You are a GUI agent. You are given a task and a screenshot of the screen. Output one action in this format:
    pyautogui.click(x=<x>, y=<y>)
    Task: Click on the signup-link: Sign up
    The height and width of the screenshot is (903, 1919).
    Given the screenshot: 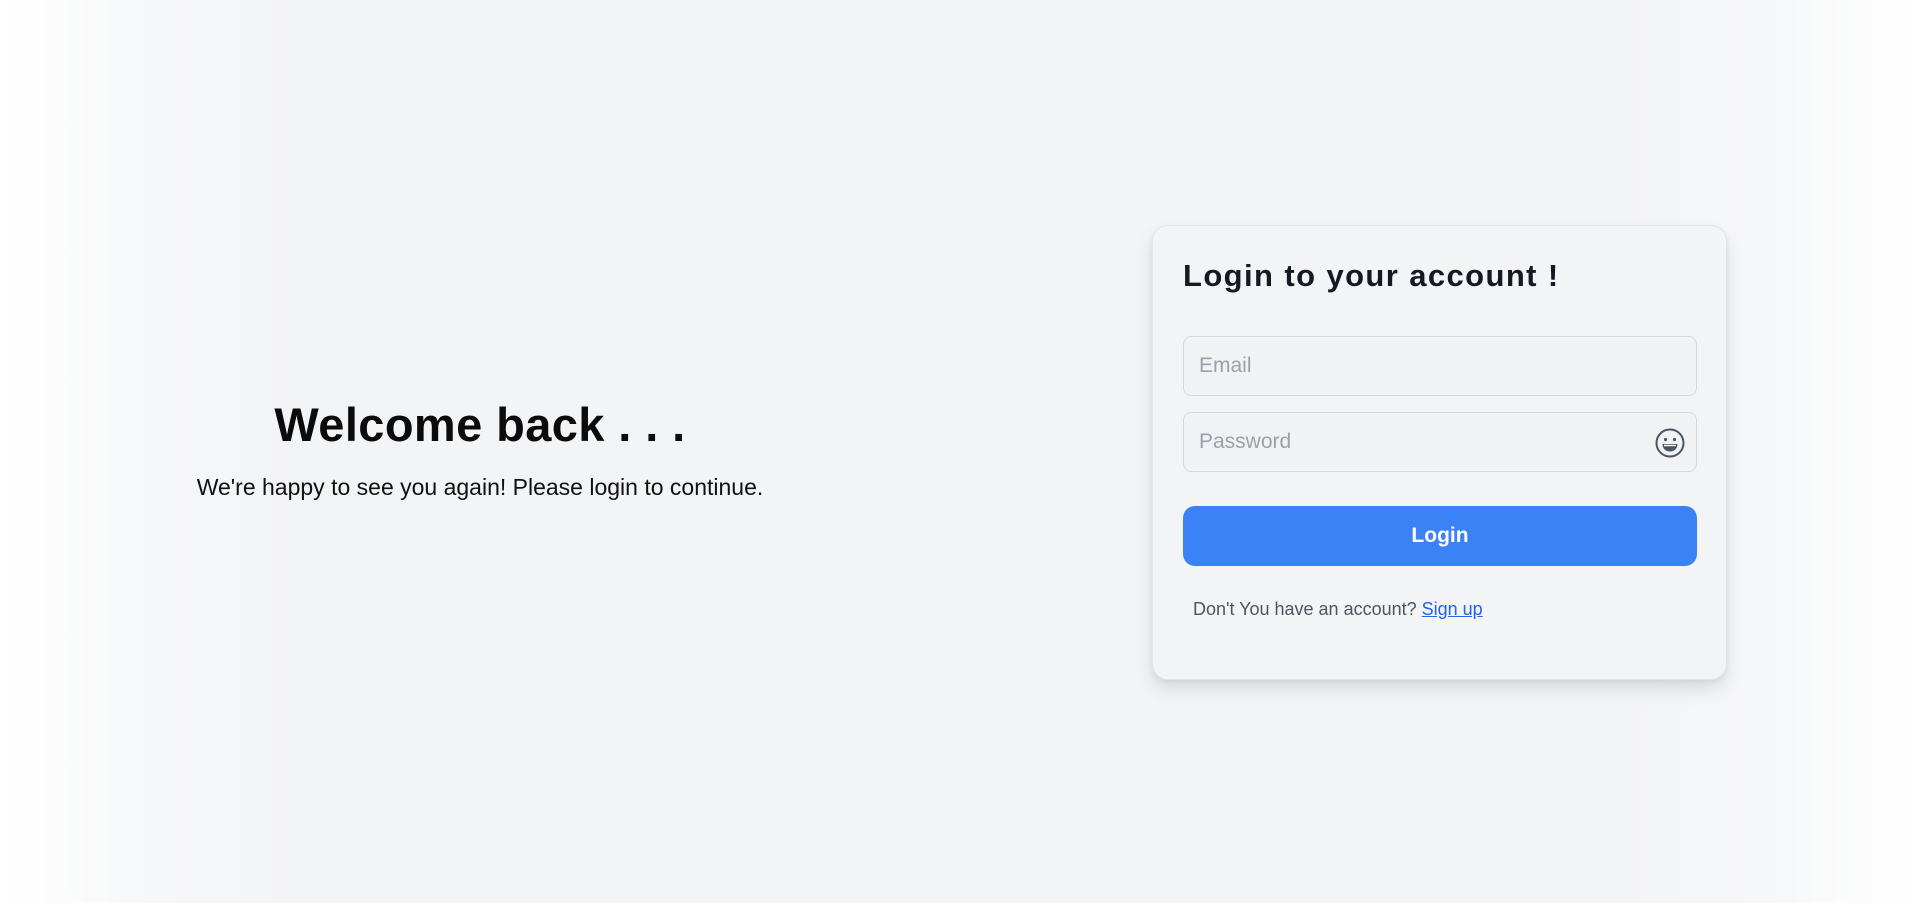 What is the action you would take?
    pyautogui.click(x=1452, y=609)
    